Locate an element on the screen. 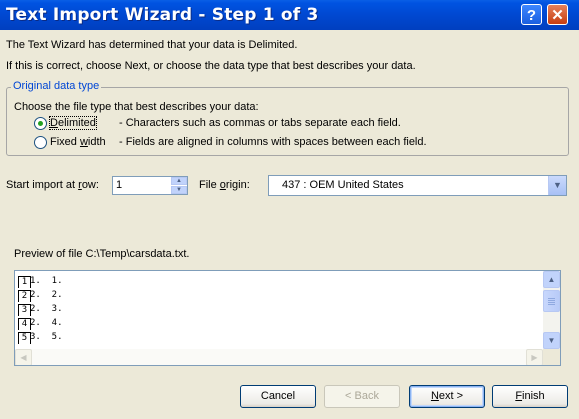 This screenshot has width=579, height=419. file-origin-value: 437 : OEM United States is located at coordinates (343, 185).